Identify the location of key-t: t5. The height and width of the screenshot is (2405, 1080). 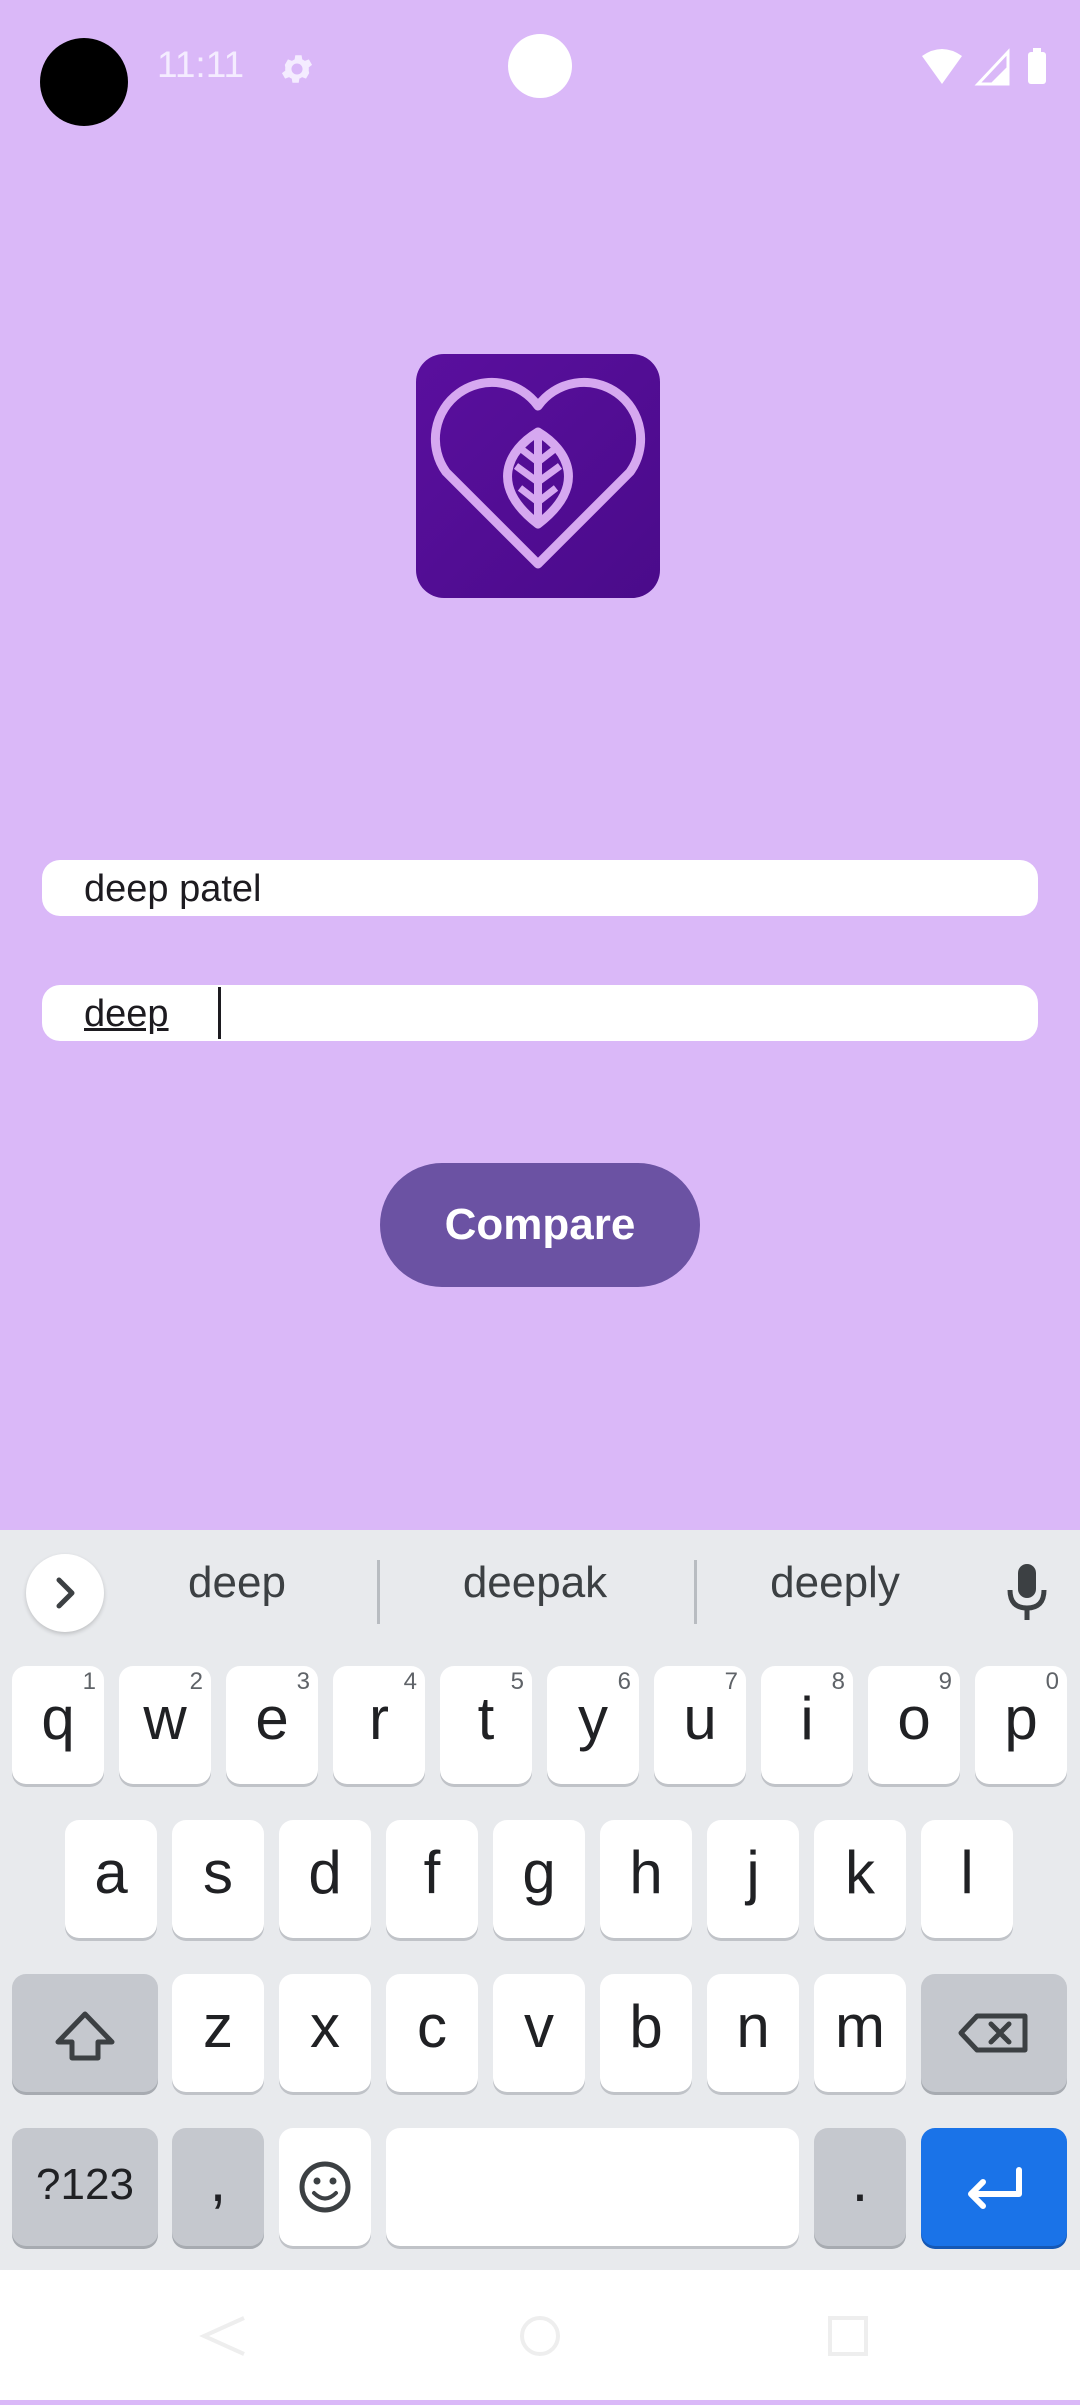
(486, 1725).